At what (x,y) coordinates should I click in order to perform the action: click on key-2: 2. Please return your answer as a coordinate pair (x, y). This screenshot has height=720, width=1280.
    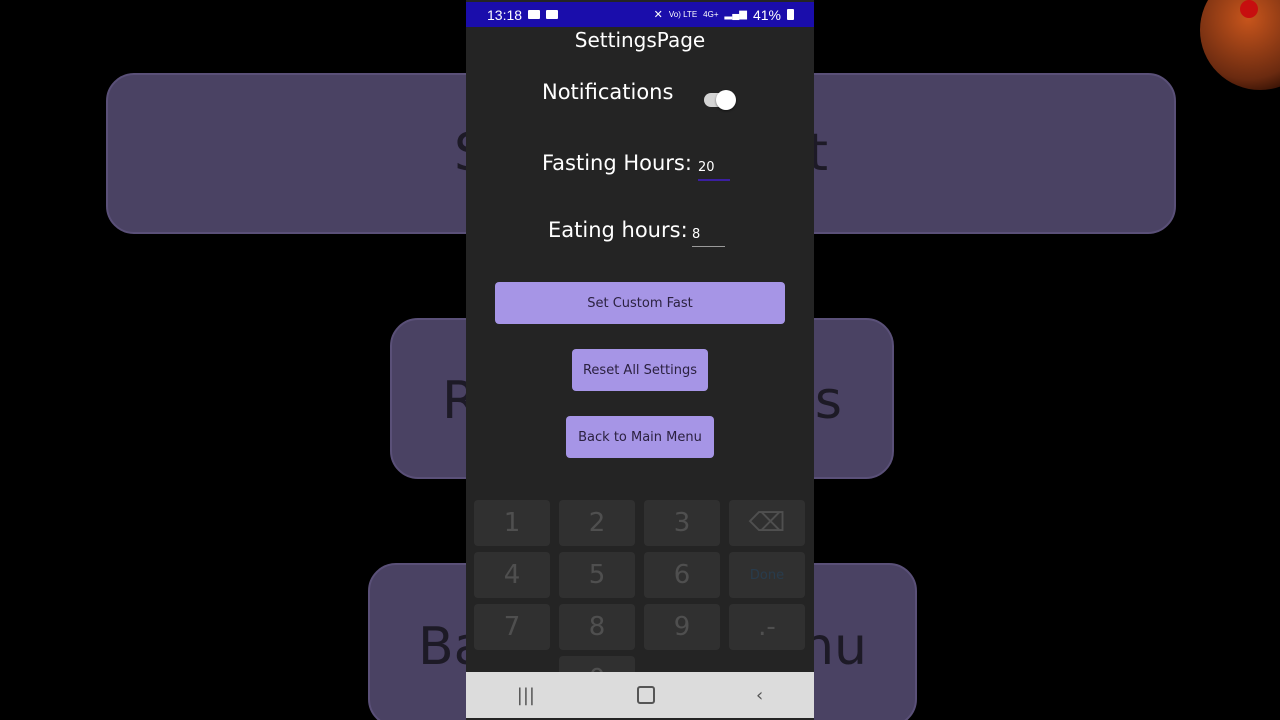
    Looking at the image, I should click on (597, 523).